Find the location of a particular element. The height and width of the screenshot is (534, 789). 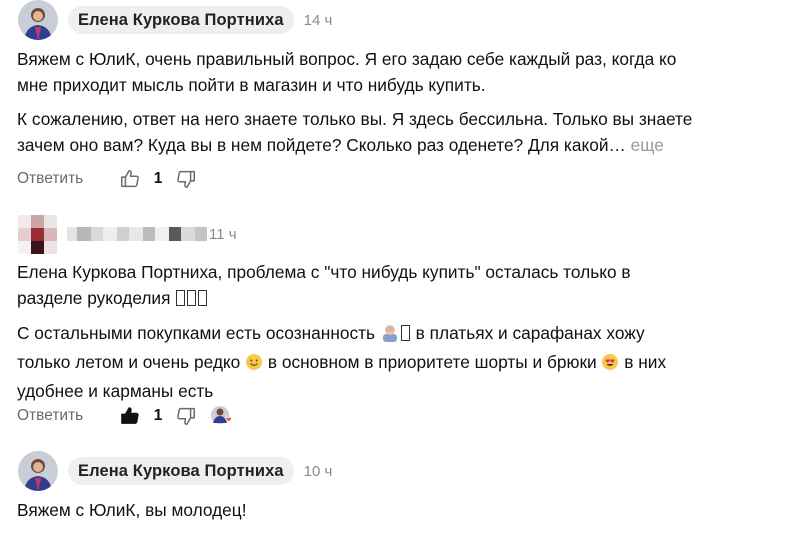

text-span: в основном в приоритете шорты и брюки is located at coordinates (430, 362).